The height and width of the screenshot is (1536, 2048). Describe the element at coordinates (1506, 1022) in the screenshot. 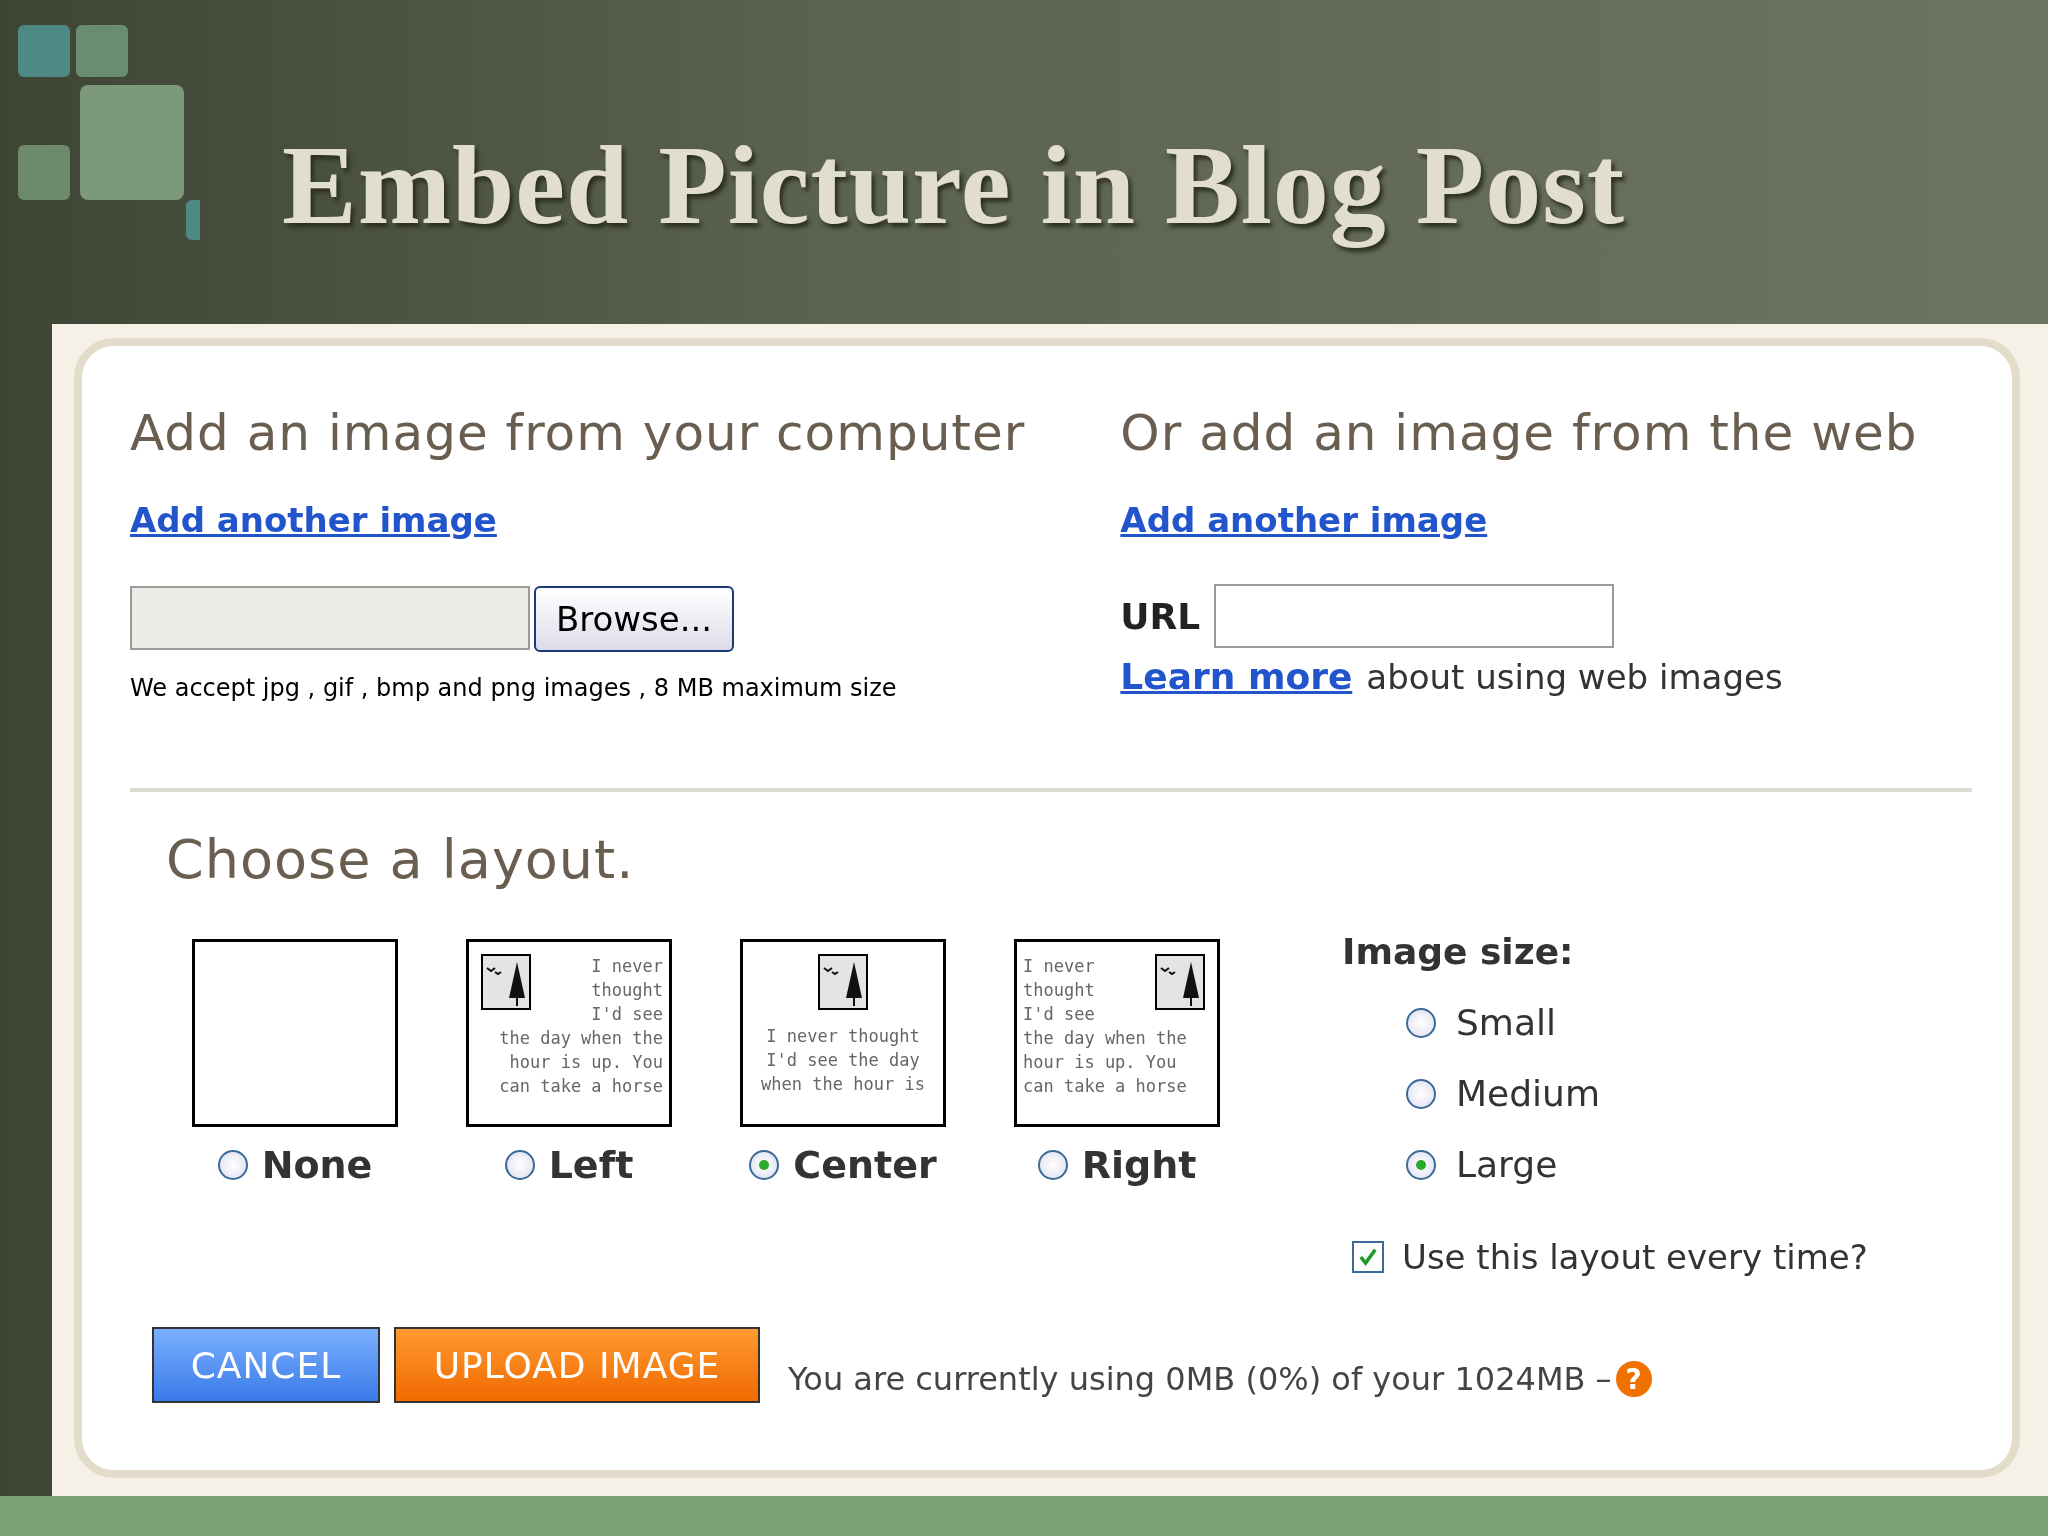

I see `size-label: Small` at that location.